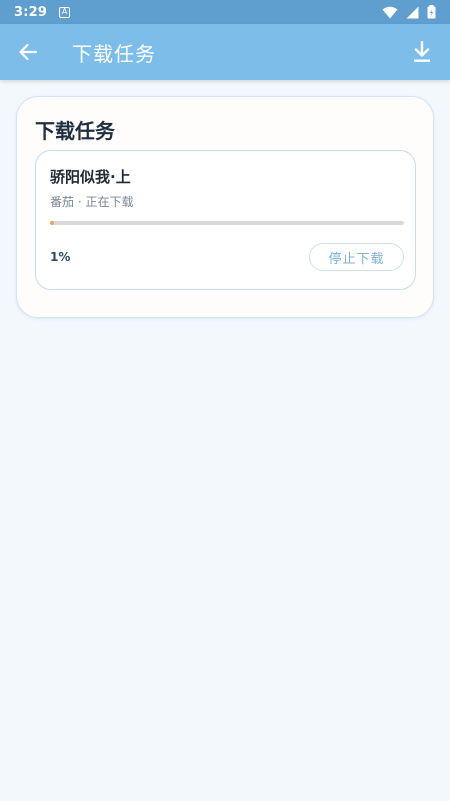 The height and width of the screenshot is (801, 450). Describe the element at coordinates (75, 131) in the screenshot. I see `section-title: 下载任务` at that location.